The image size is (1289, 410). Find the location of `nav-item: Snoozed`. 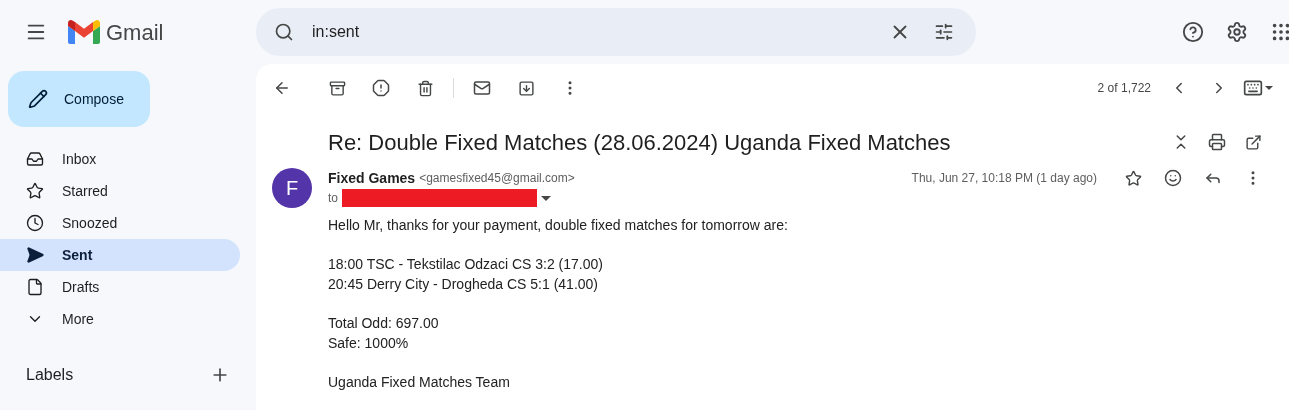

nav-item: Snoozed is located at coordinates (120, 223).